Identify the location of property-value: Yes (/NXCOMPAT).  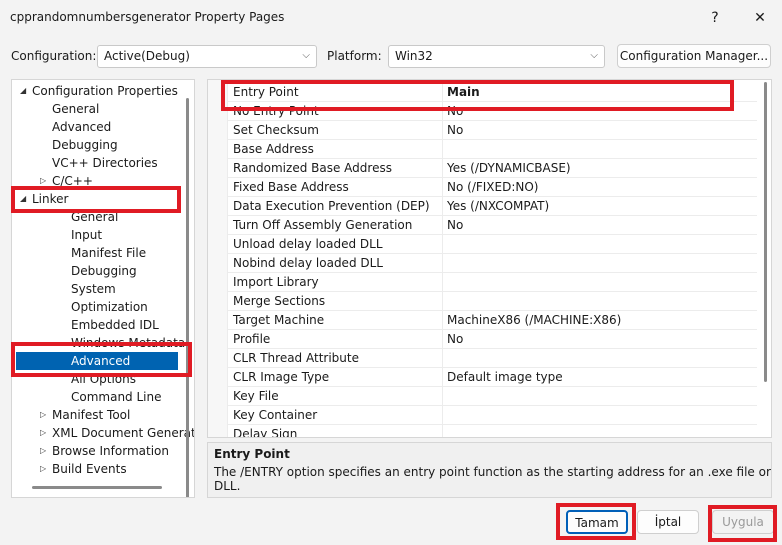
(498, 206).